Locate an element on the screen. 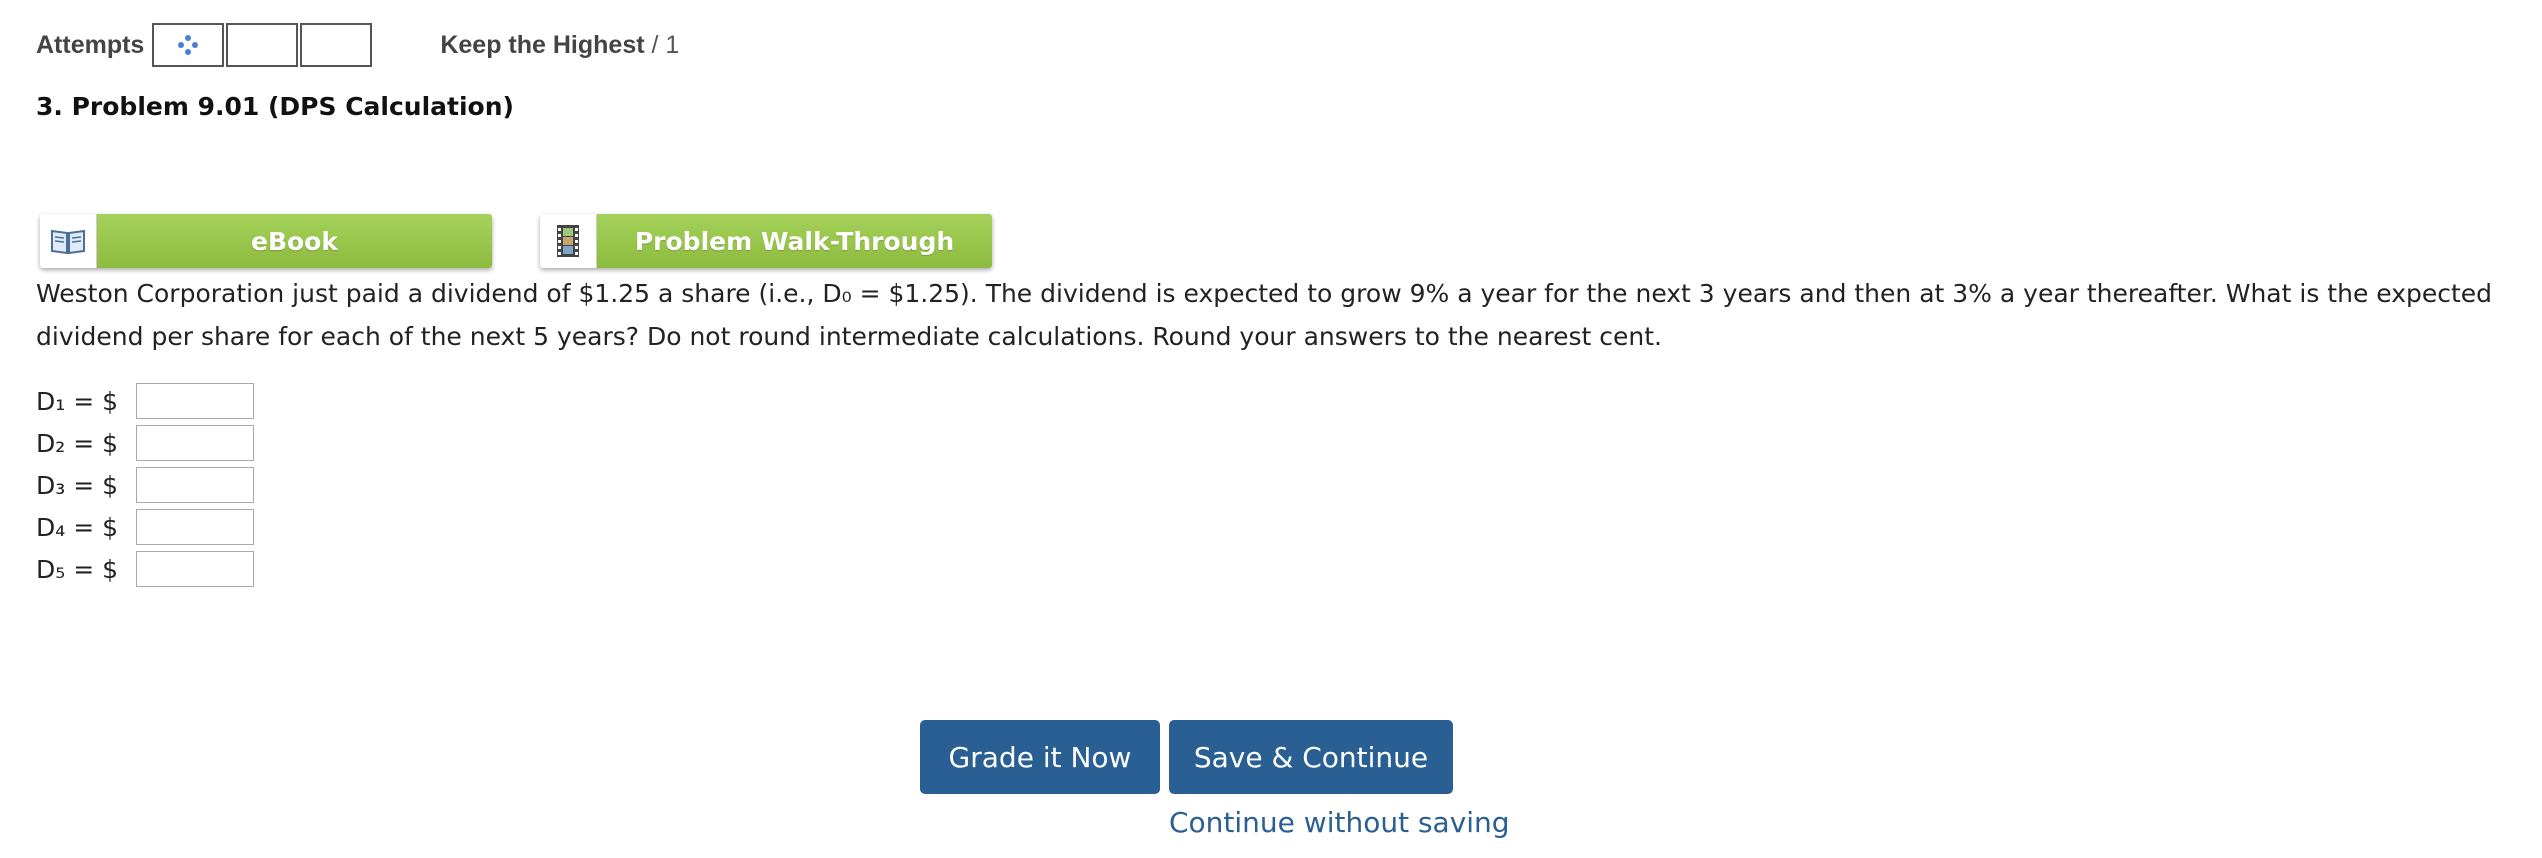 The width and height of the screenshot is (2542, 858). ebook-button: eBook is located at coordinates (266, 241).